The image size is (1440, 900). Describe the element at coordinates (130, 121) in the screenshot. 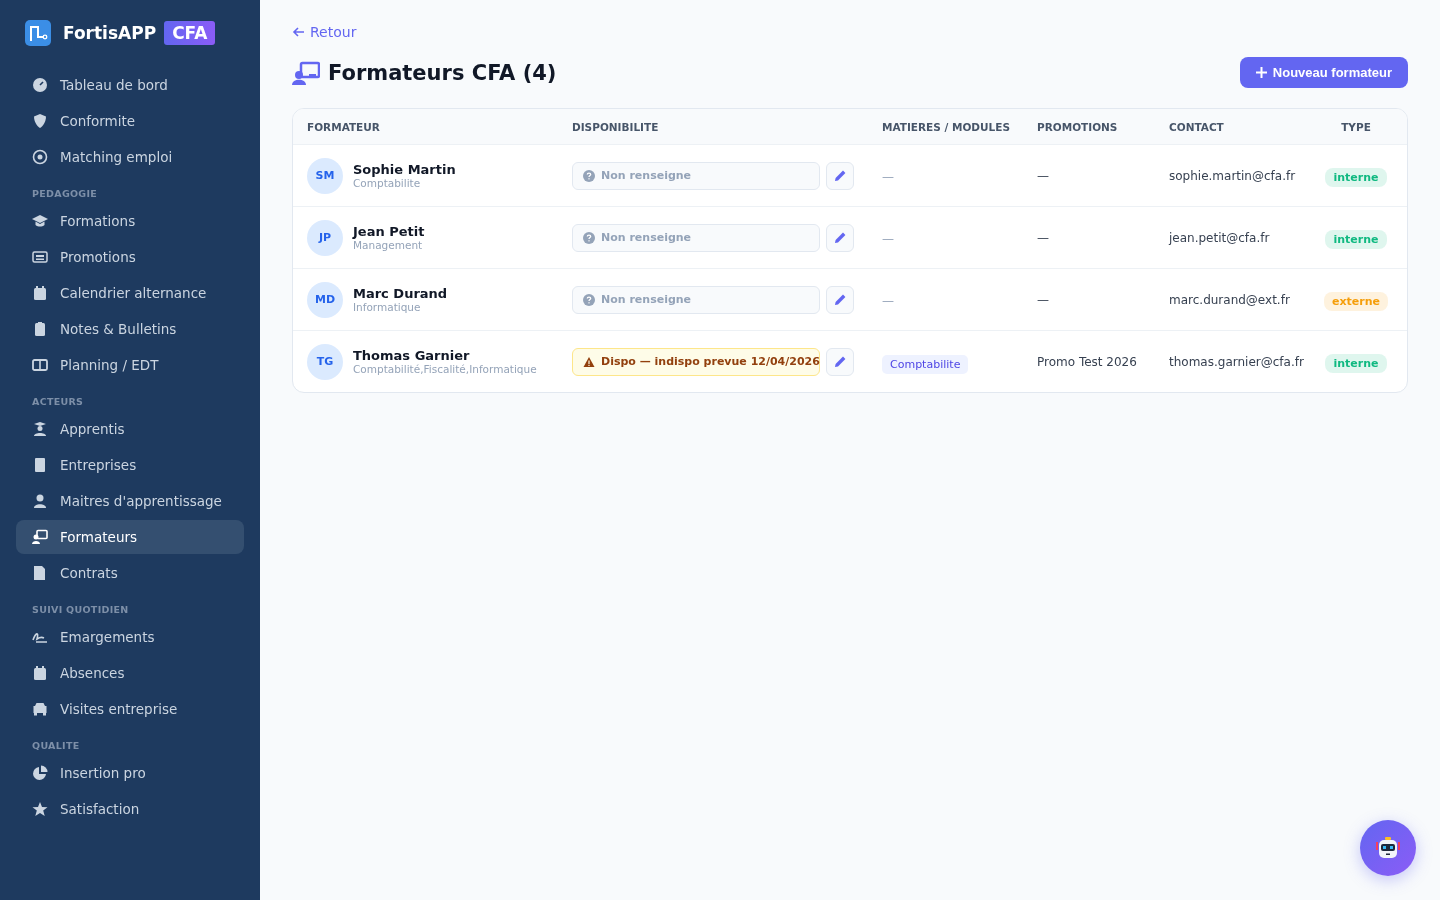

I see `sidebar-item: Conformite` at that location.